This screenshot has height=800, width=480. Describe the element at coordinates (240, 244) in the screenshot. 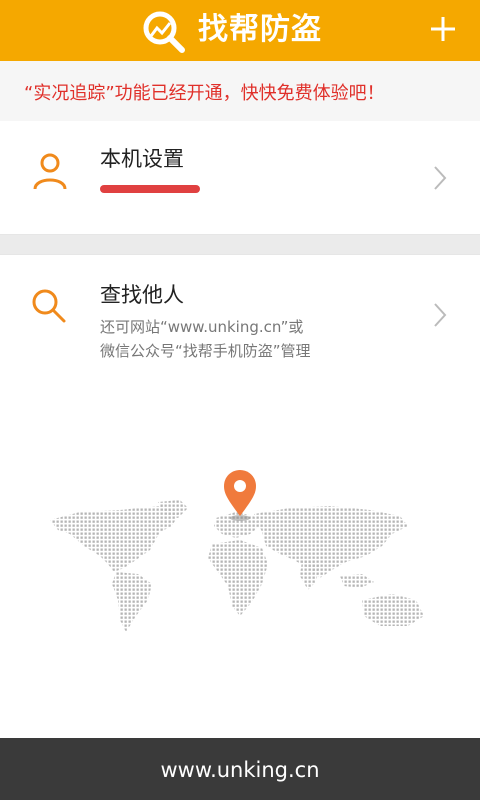

I see `section-divider` at that location.